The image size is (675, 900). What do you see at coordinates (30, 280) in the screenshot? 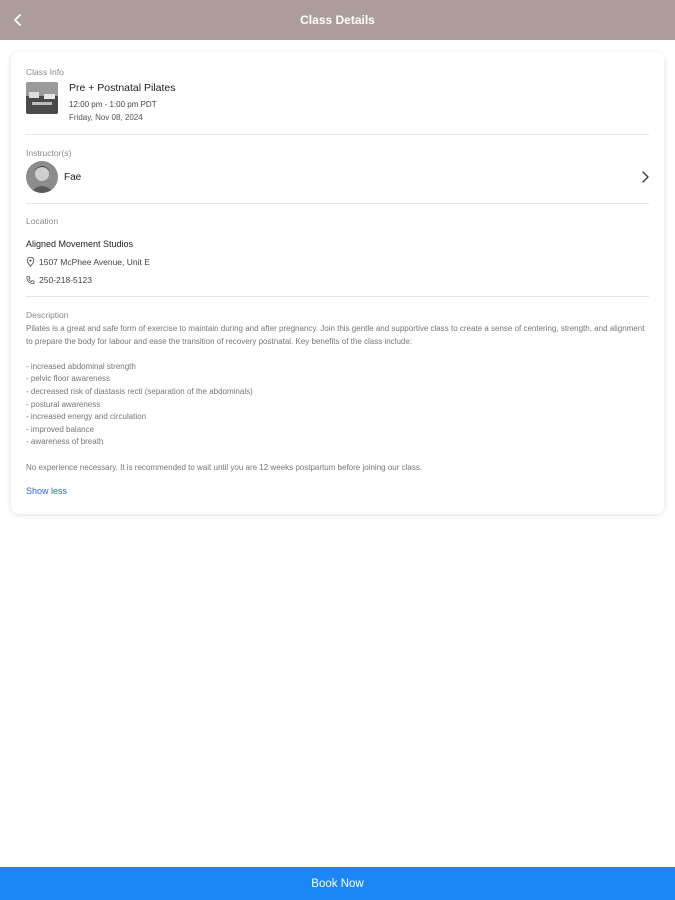
I see `phone-icon` at bounding box center [30, 280].